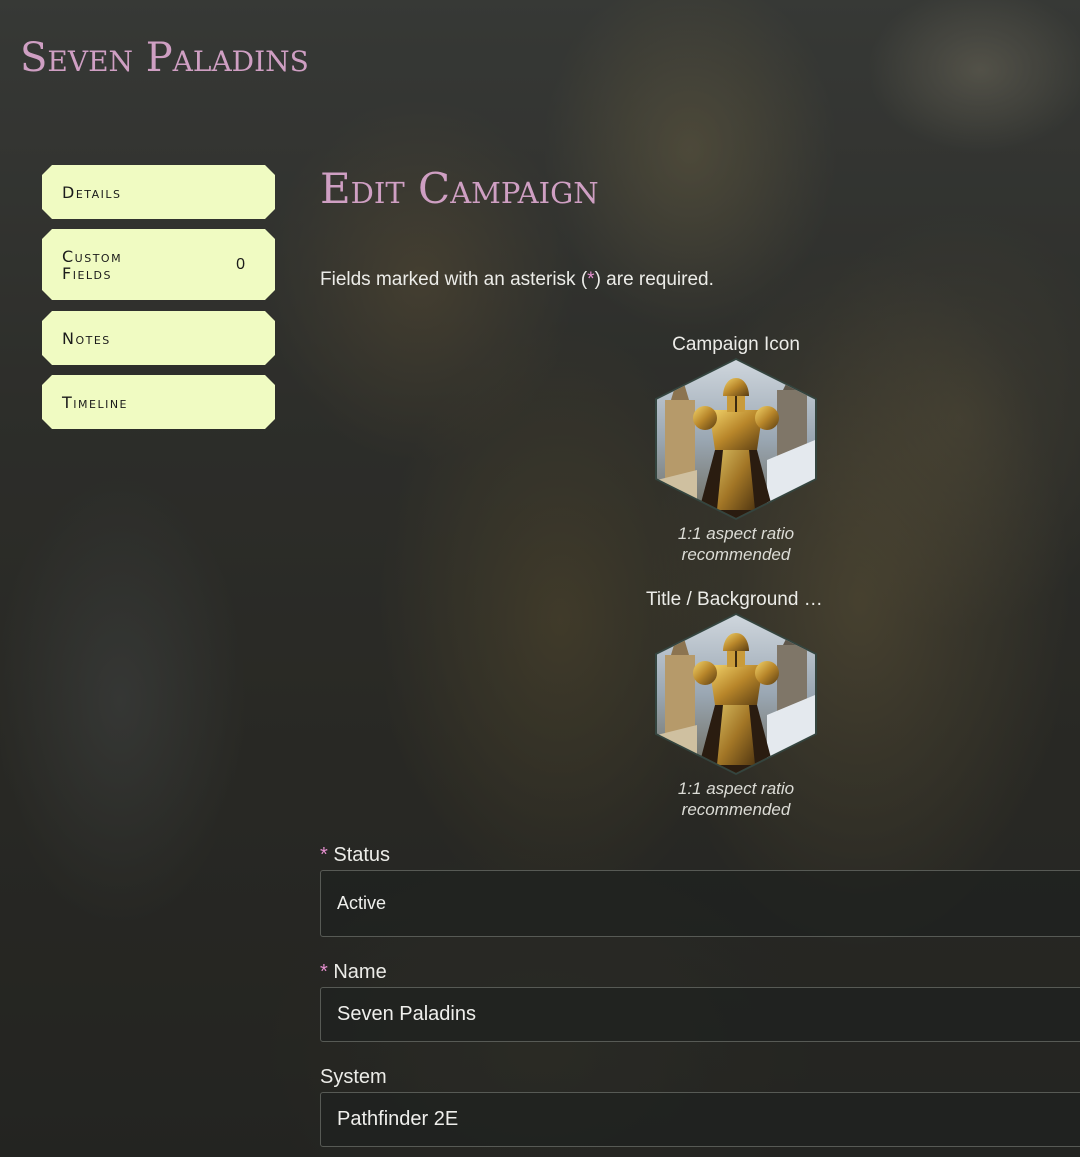 This screenshot has height=1157, width=1080. What do you see at coordinates (362, 855) in the screenshot?
I see `status-label-text: Status` at bounding box center [362, 855].